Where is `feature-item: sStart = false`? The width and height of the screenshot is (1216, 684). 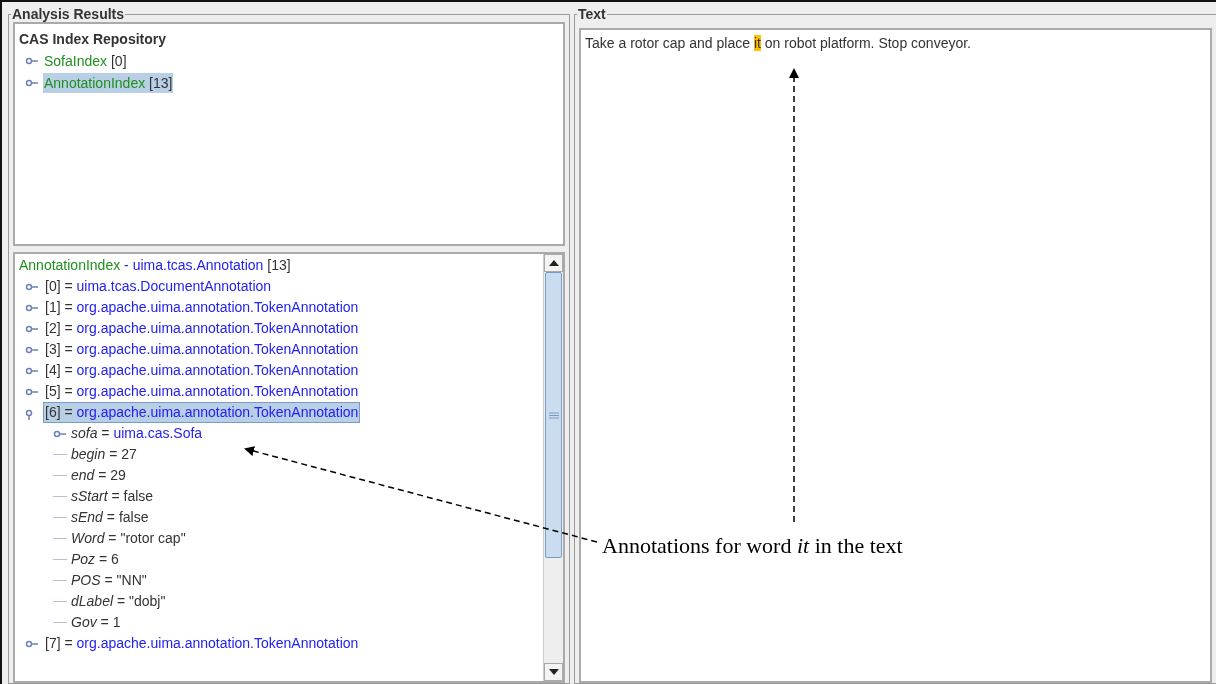 feature-item: sStart = false is located at coordinates (112, 496).